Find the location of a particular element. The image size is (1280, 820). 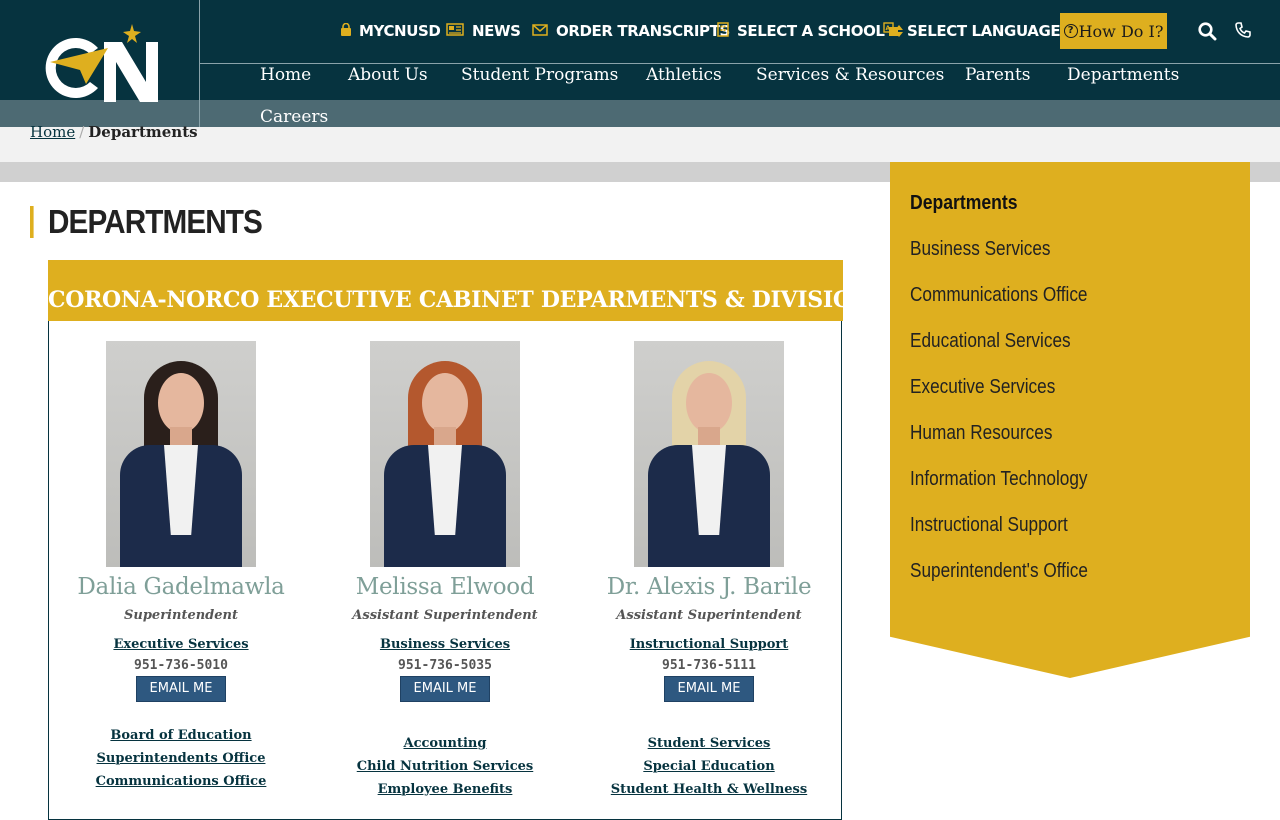

news-link: NEWS is located at coordinates (483, 31).